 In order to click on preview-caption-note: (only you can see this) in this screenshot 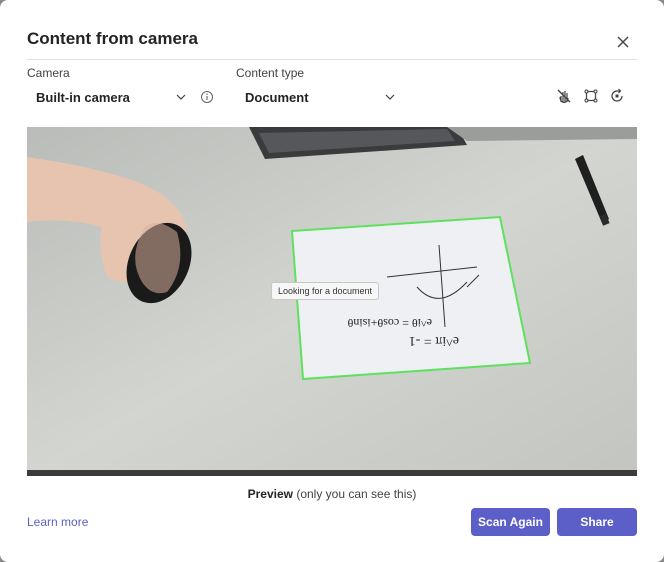, I will do `click(356, 494)`.